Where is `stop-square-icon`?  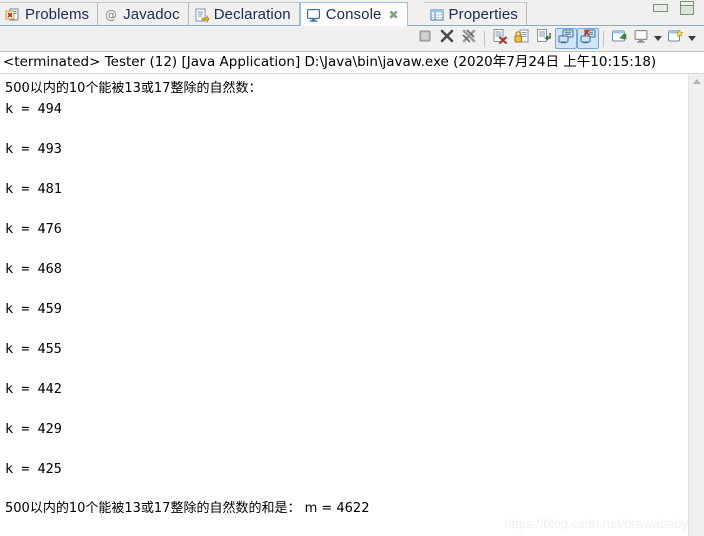 stop-square-icon is located at coordinates (425, 38).